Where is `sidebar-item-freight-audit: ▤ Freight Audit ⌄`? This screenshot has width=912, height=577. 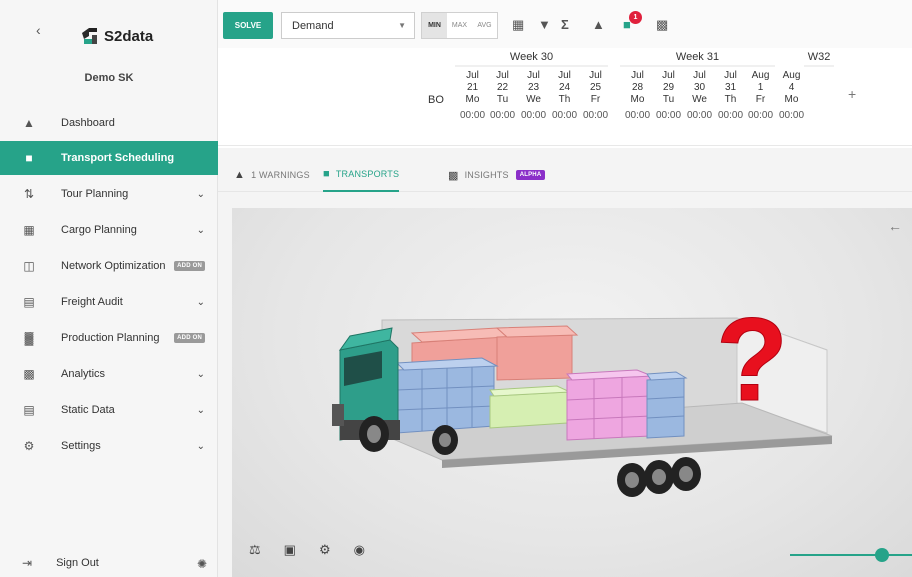 sidebar-item-freight-audit: ▤ Freight Audit ⌄ is located at coordinates (109, 302).